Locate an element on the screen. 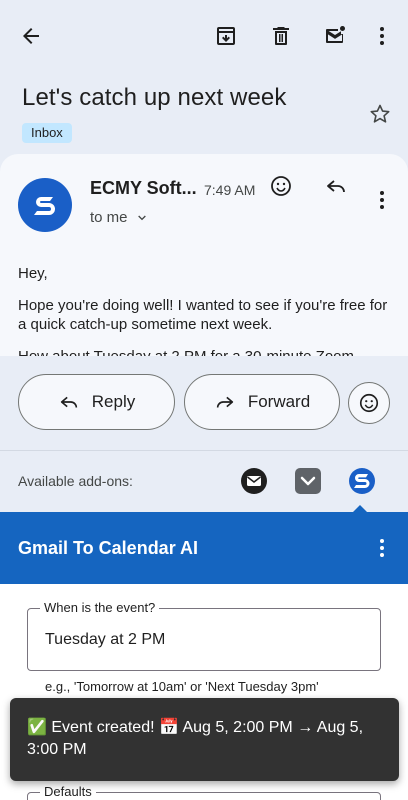 The height and width of the screenshot is (800, 408). arrow-back-icon is located at coordinates (31, 36).